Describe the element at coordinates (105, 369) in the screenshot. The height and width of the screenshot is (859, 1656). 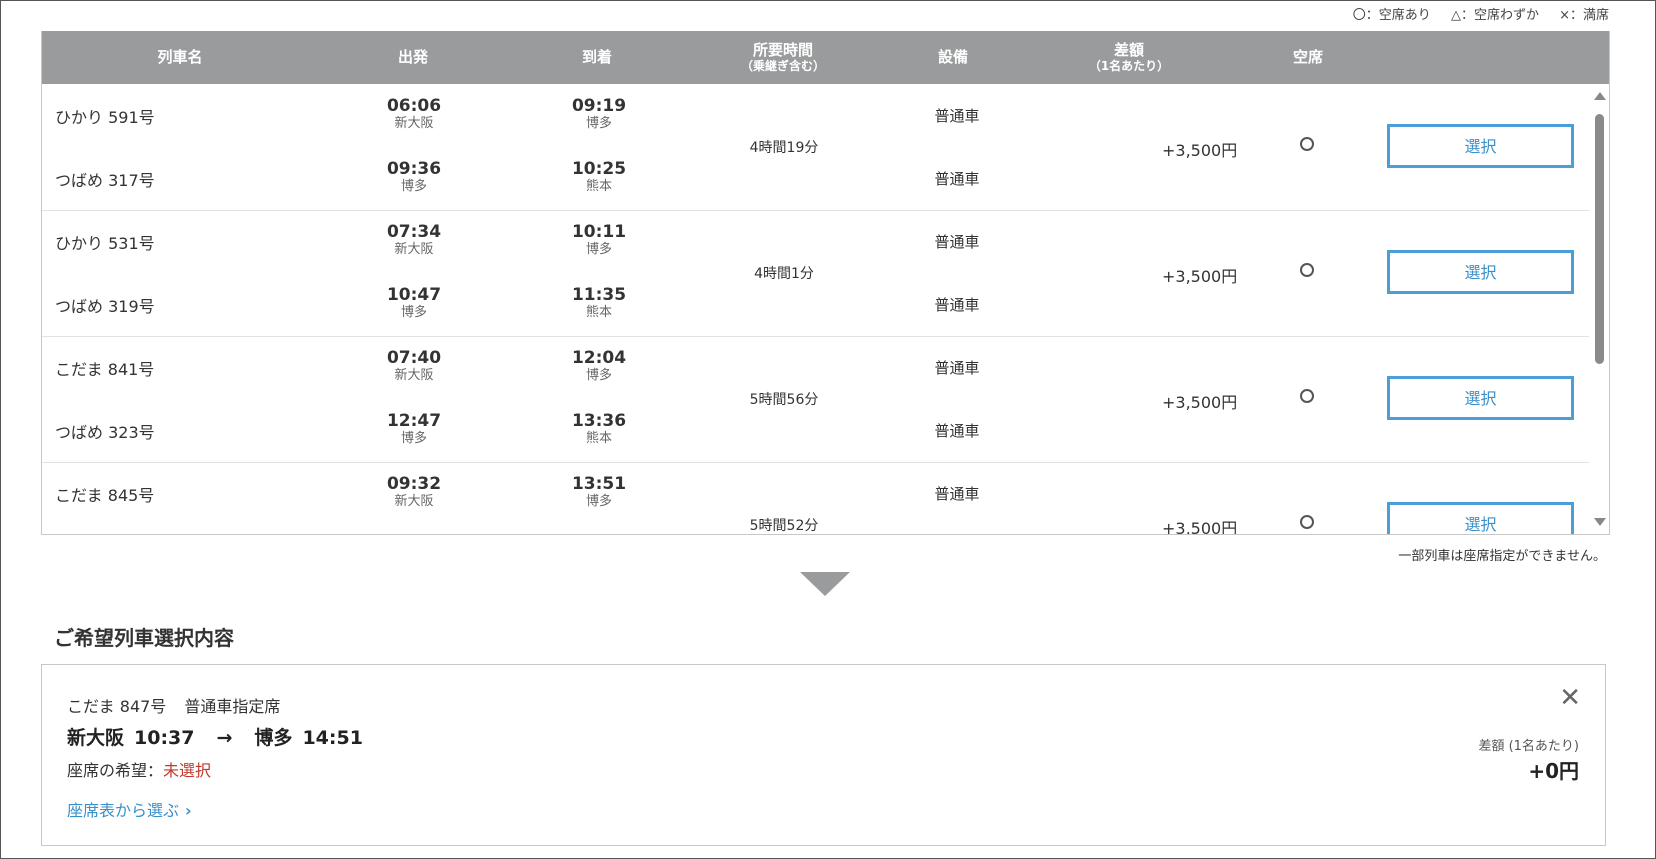
I see `train-name: こだま 841号` at that location.